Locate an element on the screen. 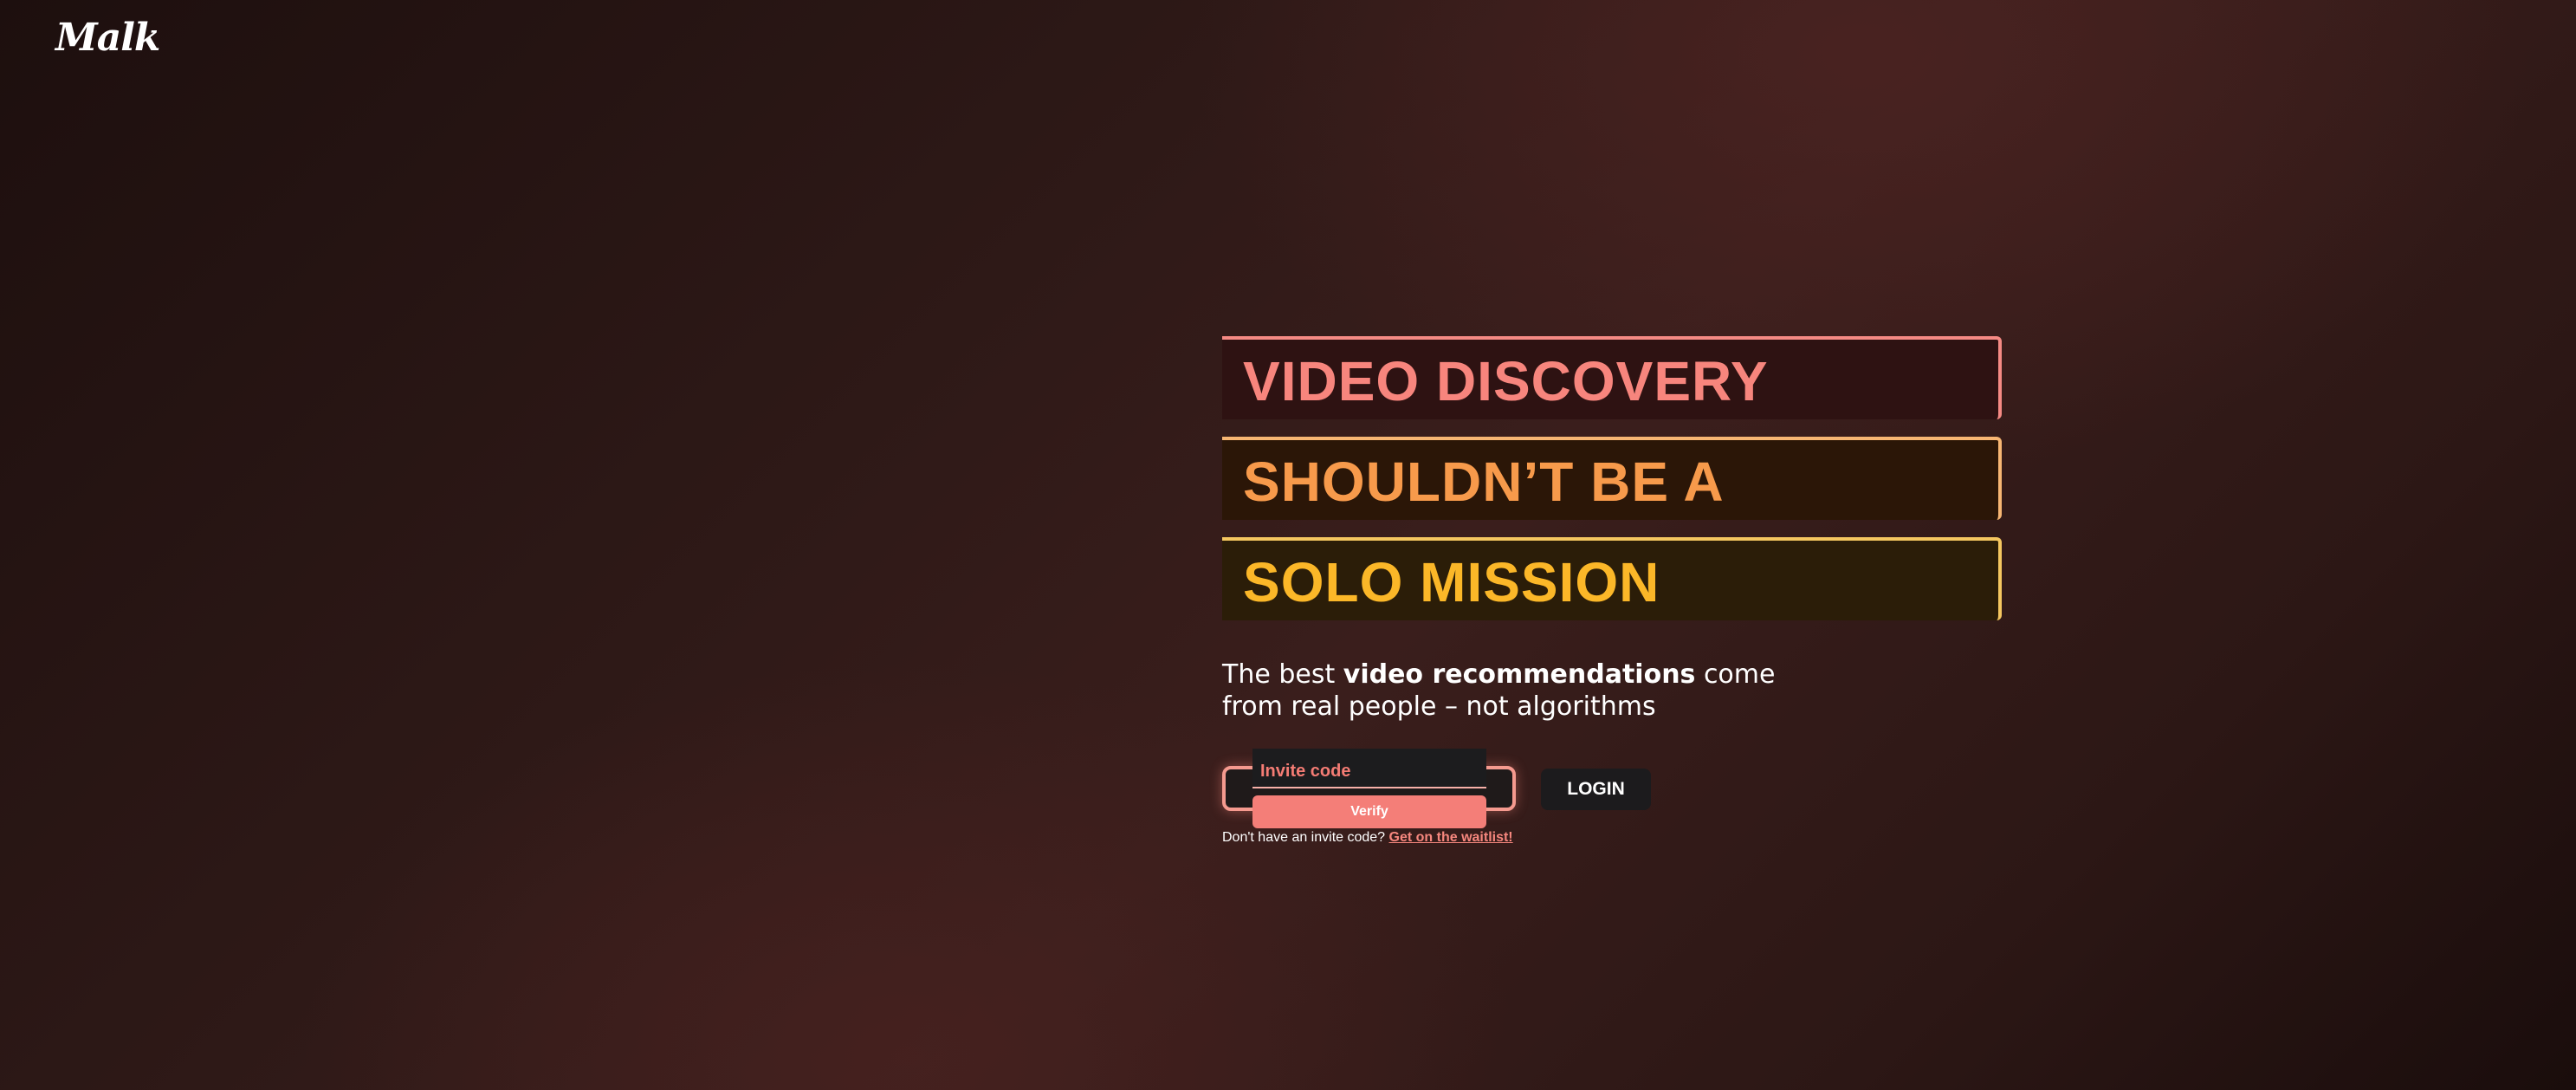  tagline-part-2: come is located at coordinates (1735, 674).